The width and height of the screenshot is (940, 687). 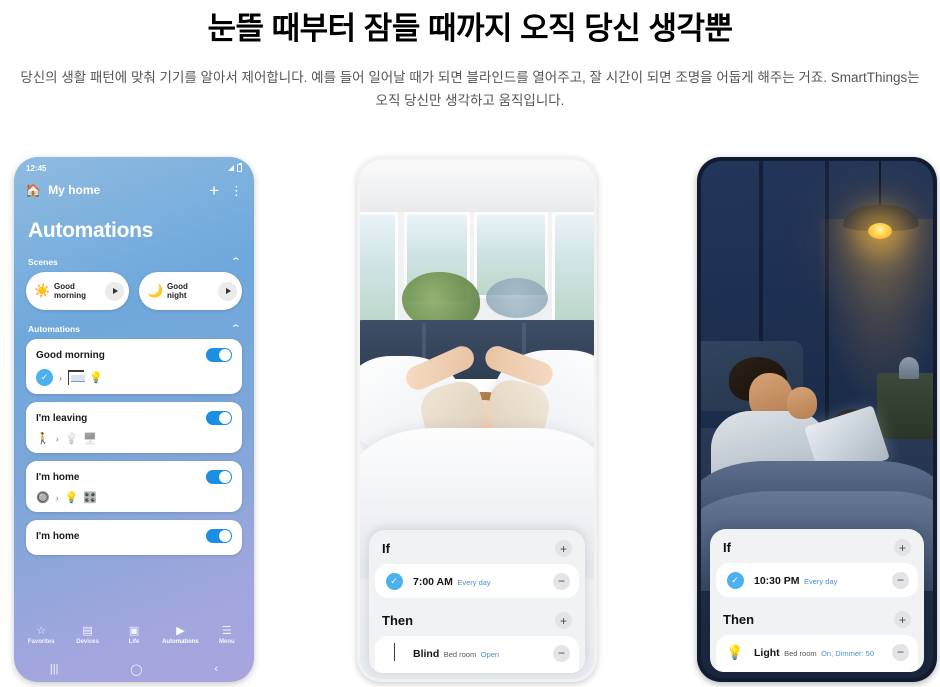 What do you see at coordinates (134, 324) in the screenshot?
I see `automations-section-header: Automations ⌃` at bounding box center [134, 324].